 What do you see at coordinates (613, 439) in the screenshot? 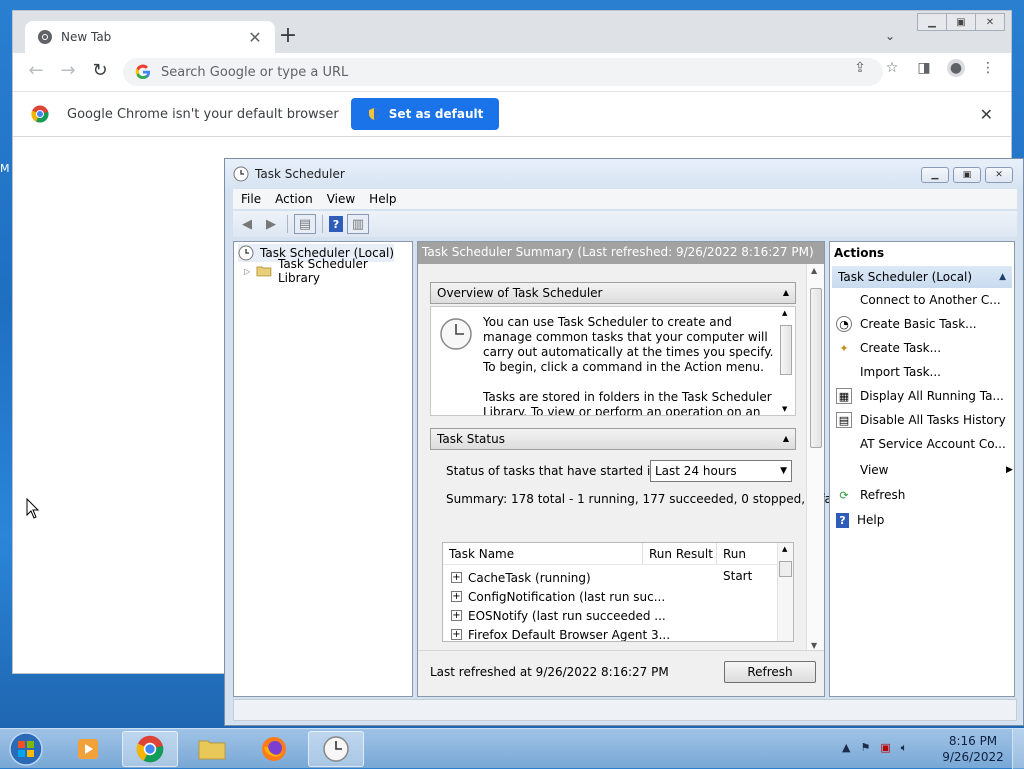
I see `task-status-section-header: Task Status ▲` at bounding box center [613, 439].